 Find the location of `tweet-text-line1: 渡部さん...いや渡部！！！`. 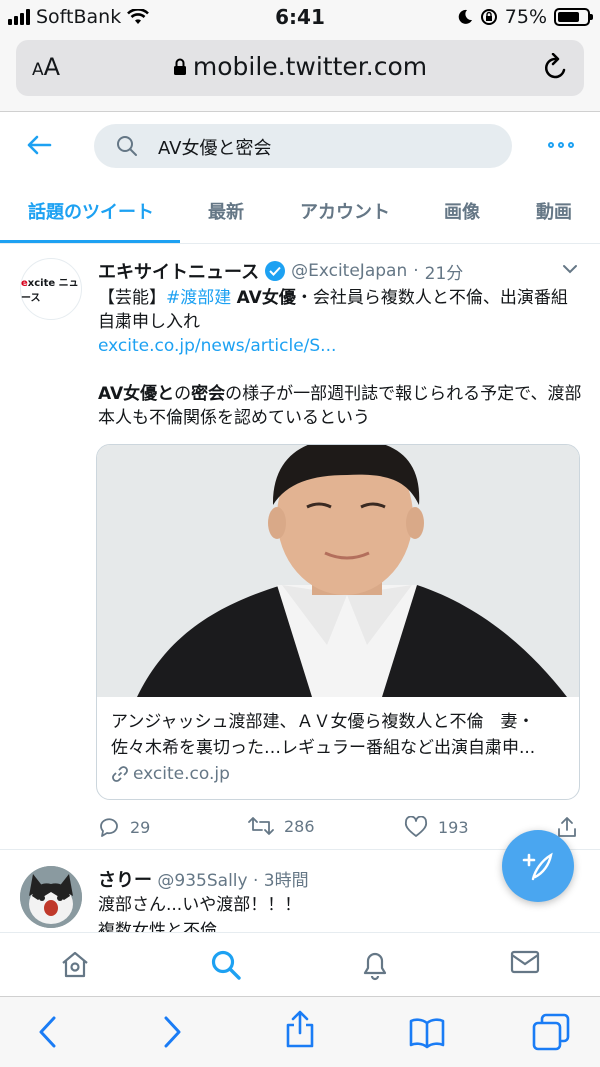

tweet-text-line1: 渡部さん...いや渡部！！！ is located at coordinates (200, 905).